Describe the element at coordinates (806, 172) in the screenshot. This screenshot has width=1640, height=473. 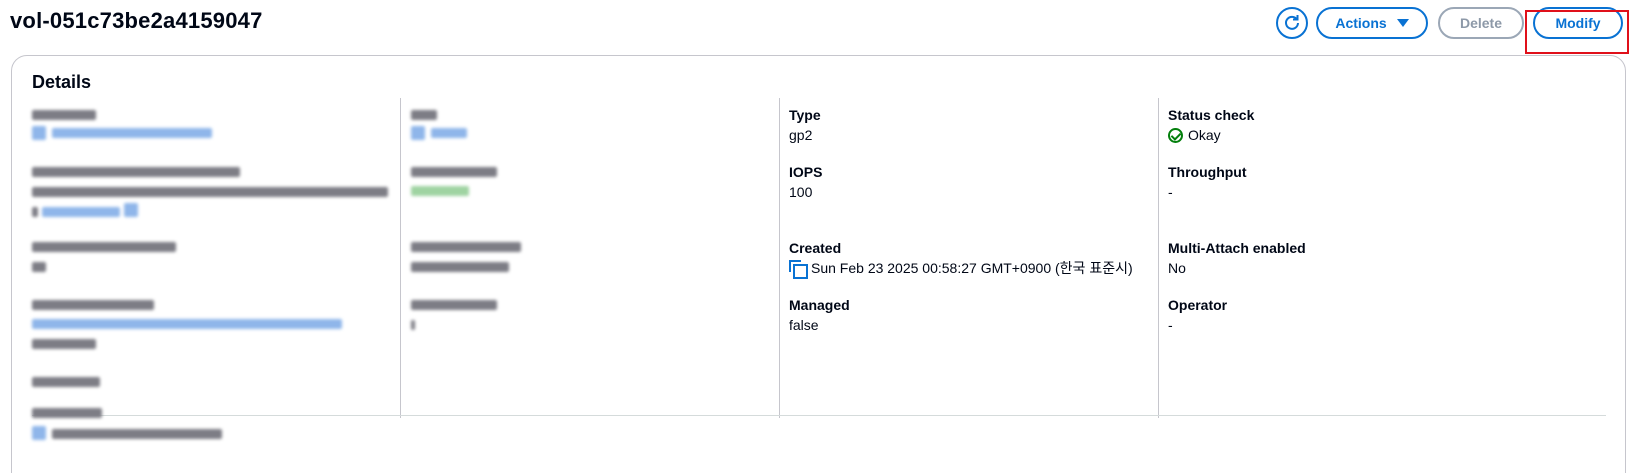
I see `field-label: IOPS` at that location.